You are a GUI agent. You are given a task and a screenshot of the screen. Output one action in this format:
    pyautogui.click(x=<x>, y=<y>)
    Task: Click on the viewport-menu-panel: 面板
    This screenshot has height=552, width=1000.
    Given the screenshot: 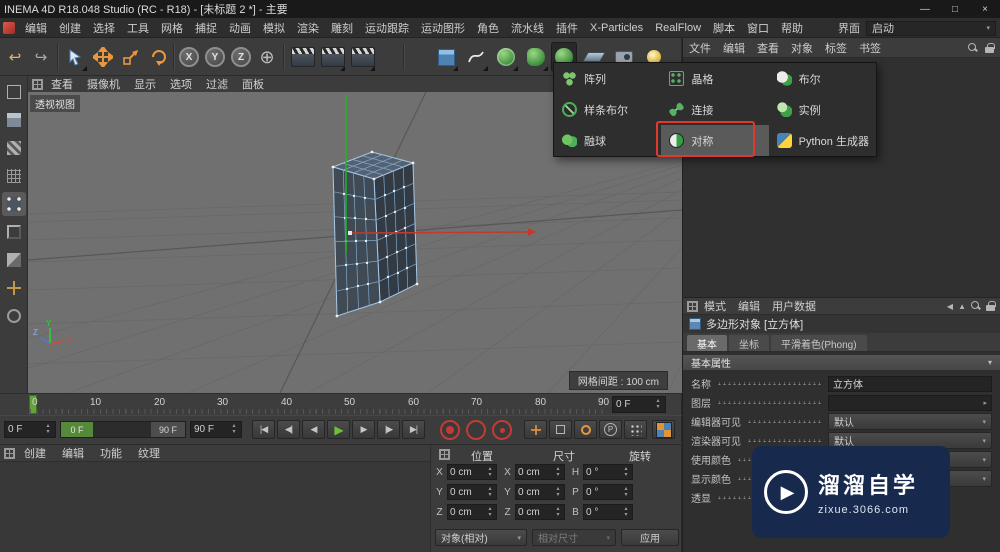 What is the action you would take?
    pyautogui.click(x=253, y=84)
    